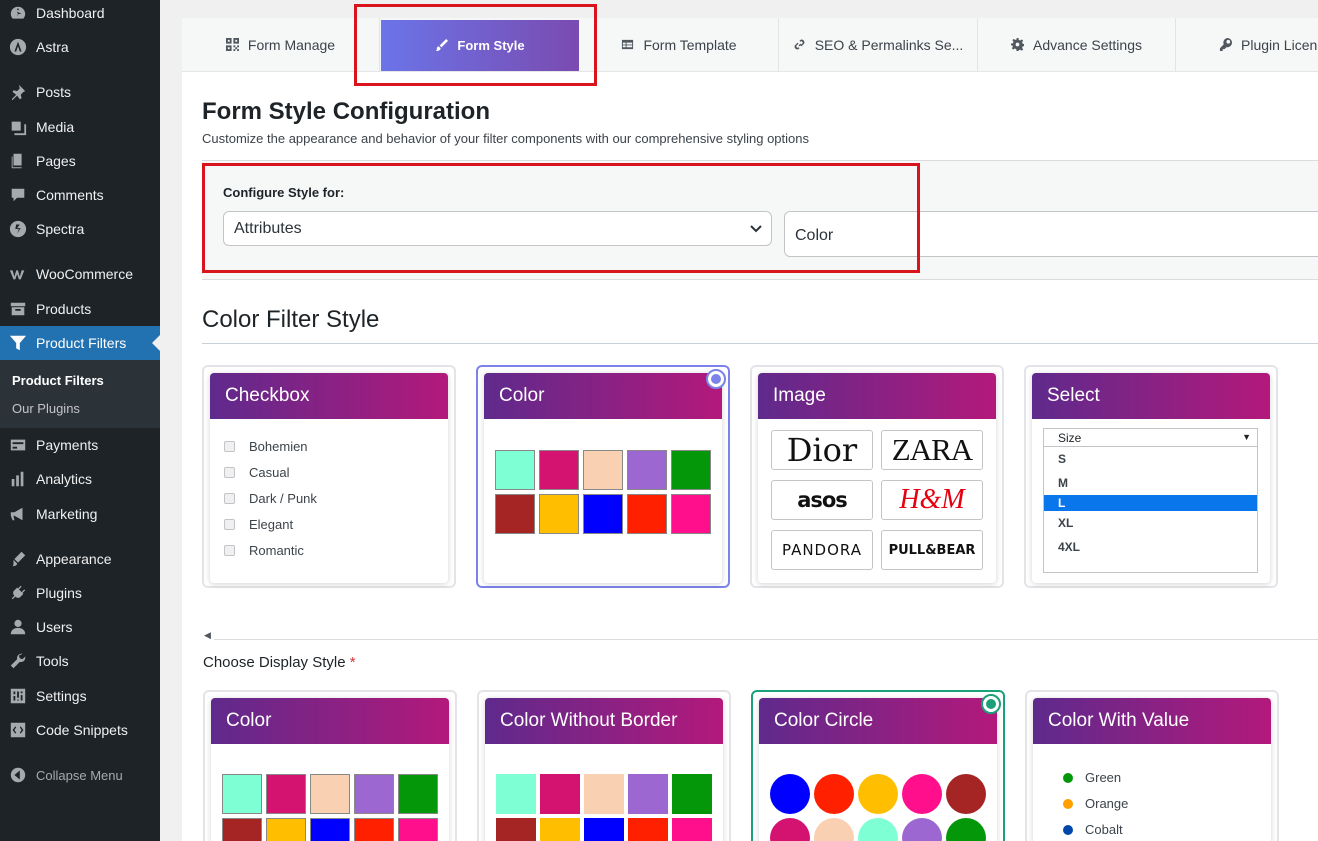 Image resolution: width=1318 pixels, height=841 pixels. Describe the element at coordinates (1051, 234) in the screenshot. I see `attribute-select: Color` at that location.